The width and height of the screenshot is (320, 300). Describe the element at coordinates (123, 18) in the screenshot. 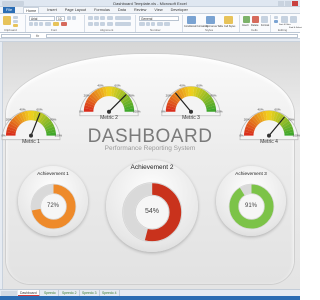

I see `wrap-text-button` at that location.